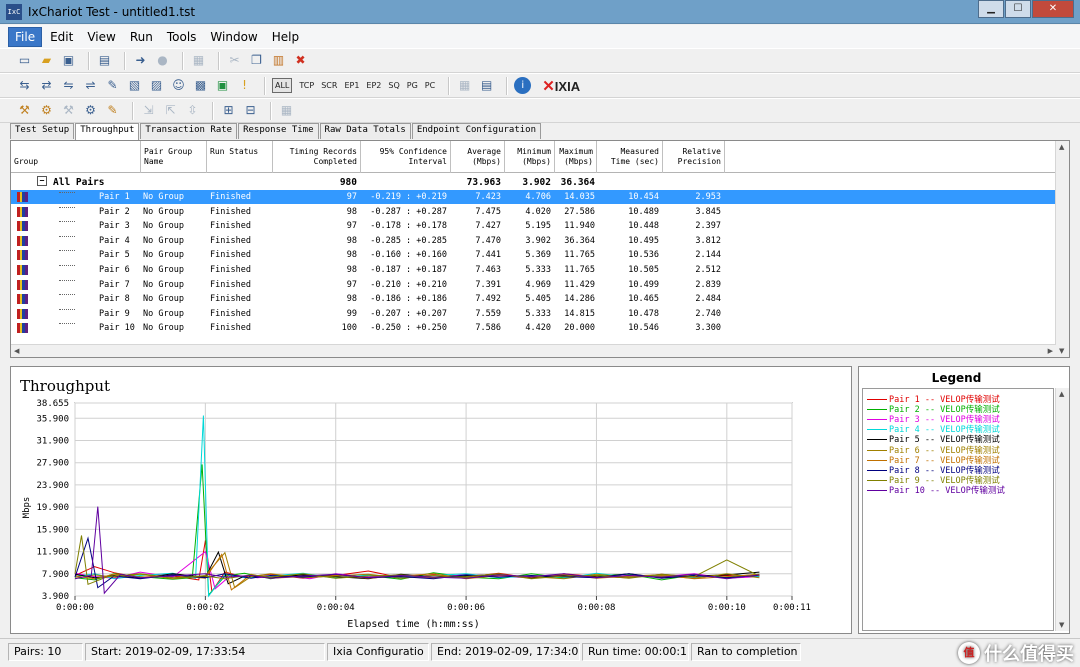 The image size is (1080, 667). I want to click on info-icon: i, so click(523, 85).